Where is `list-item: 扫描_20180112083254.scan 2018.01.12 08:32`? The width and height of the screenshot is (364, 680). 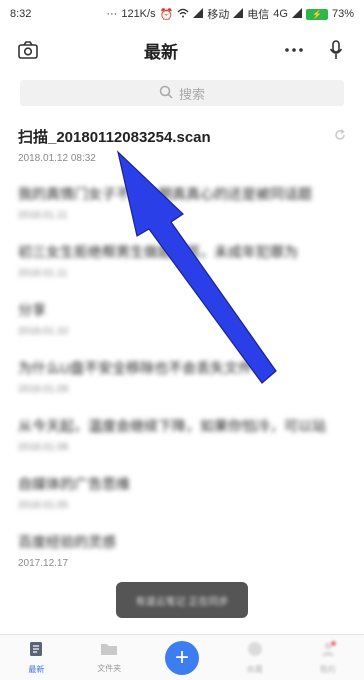 list-item: 扫描_20180112083254.scan 2018.01.12 08:32 is located at coordinates (182, 147).